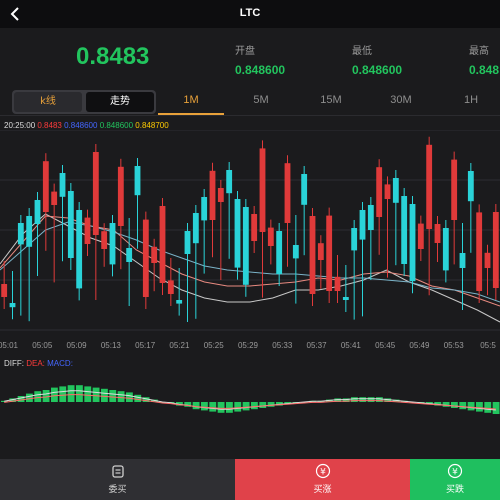  Describe the element at coordinates (191, 114) in the screenshot. I see `active-period-underline` at that location.